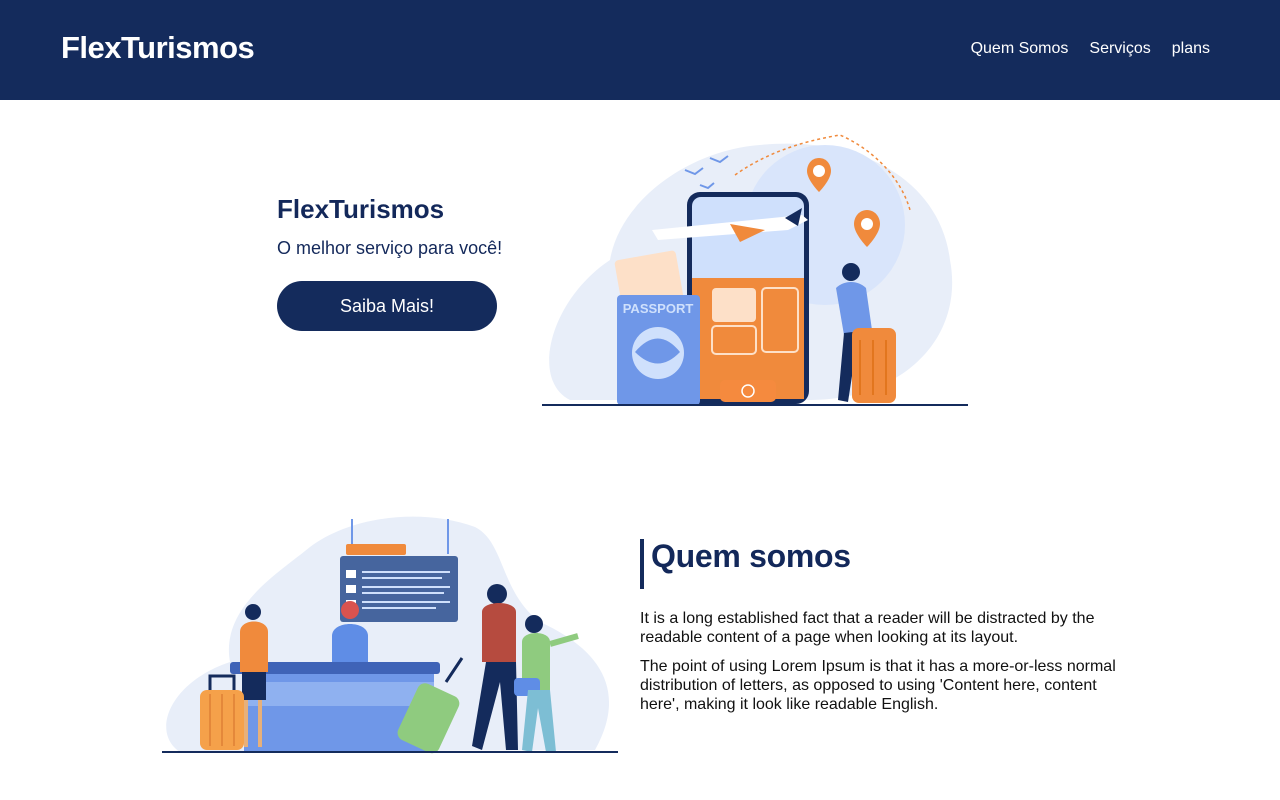 This screenshot has height=800, width=1280. I want to click on site-header: FlexTurismos Quem Somos Serviços plans, so click(640, 50).